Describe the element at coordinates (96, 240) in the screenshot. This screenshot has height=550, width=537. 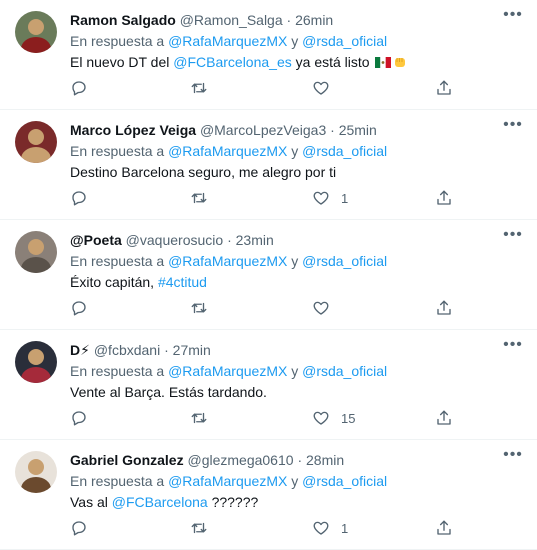
I see `display-name: @Poeta` at that location.